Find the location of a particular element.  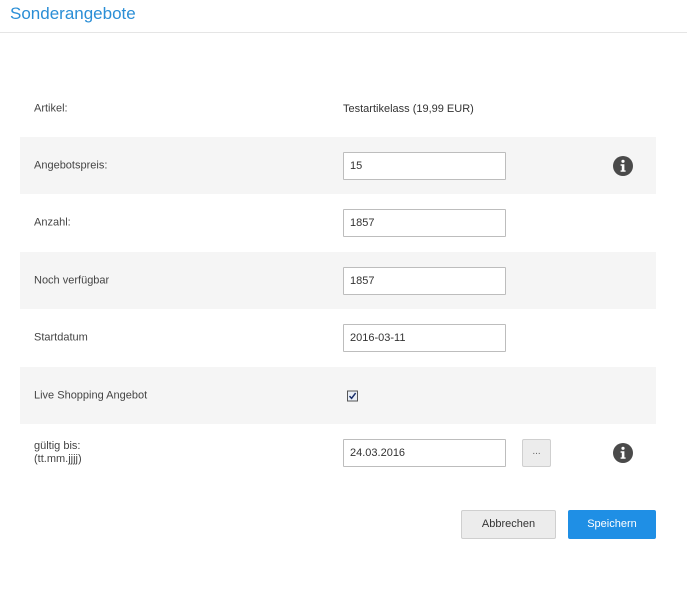

startdatum-input is located at coordinates (424, 337).